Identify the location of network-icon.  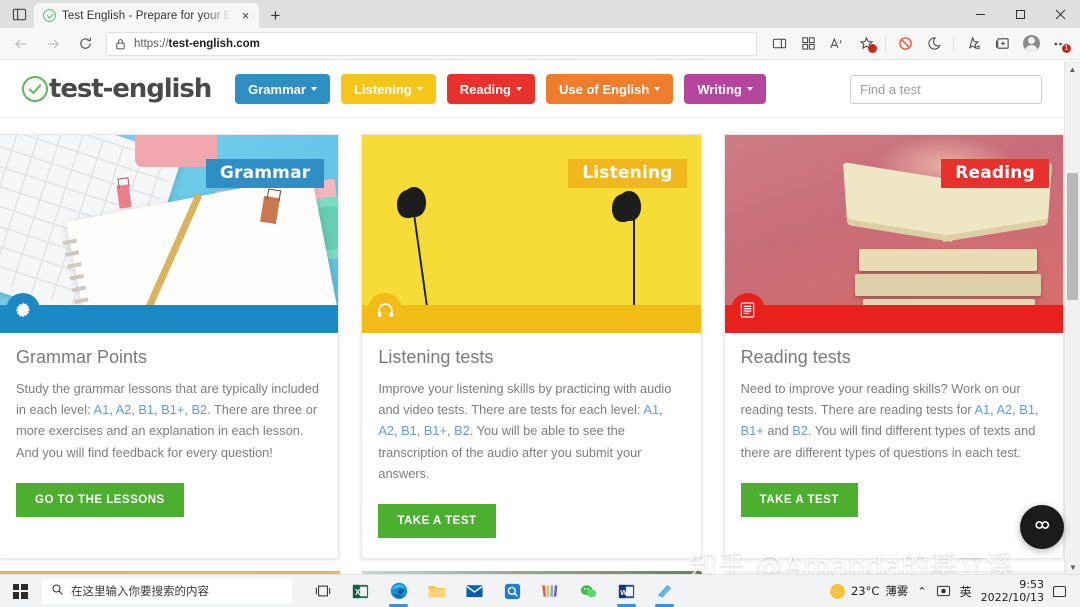
(943, 591).